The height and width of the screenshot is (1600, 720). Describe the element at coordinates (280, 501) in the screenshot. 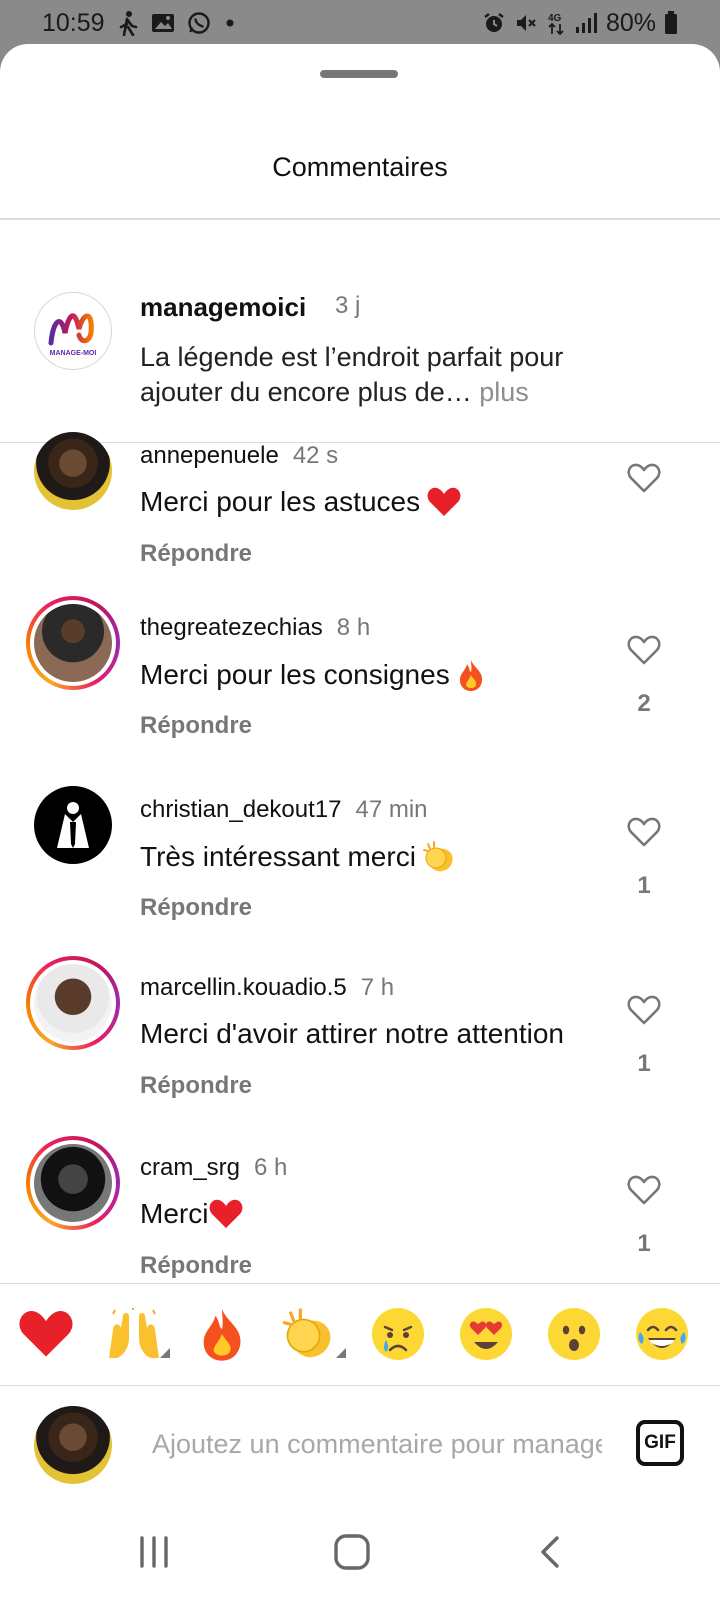

I see `comment-body: Merci pour les astuces` at that location.